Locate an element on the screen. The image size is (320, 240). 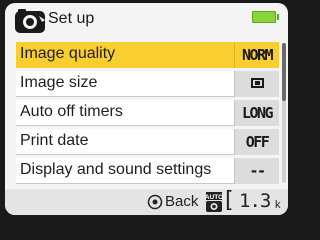
menu-item-label: Image quality is located at coordinates (68, 53).